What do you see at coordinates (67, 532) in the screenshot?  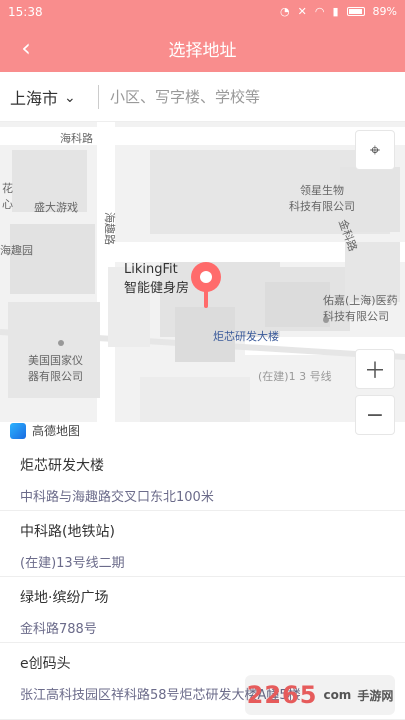 I see `result-name: 中科路(地铁站)` at bounding box center [67, 532].